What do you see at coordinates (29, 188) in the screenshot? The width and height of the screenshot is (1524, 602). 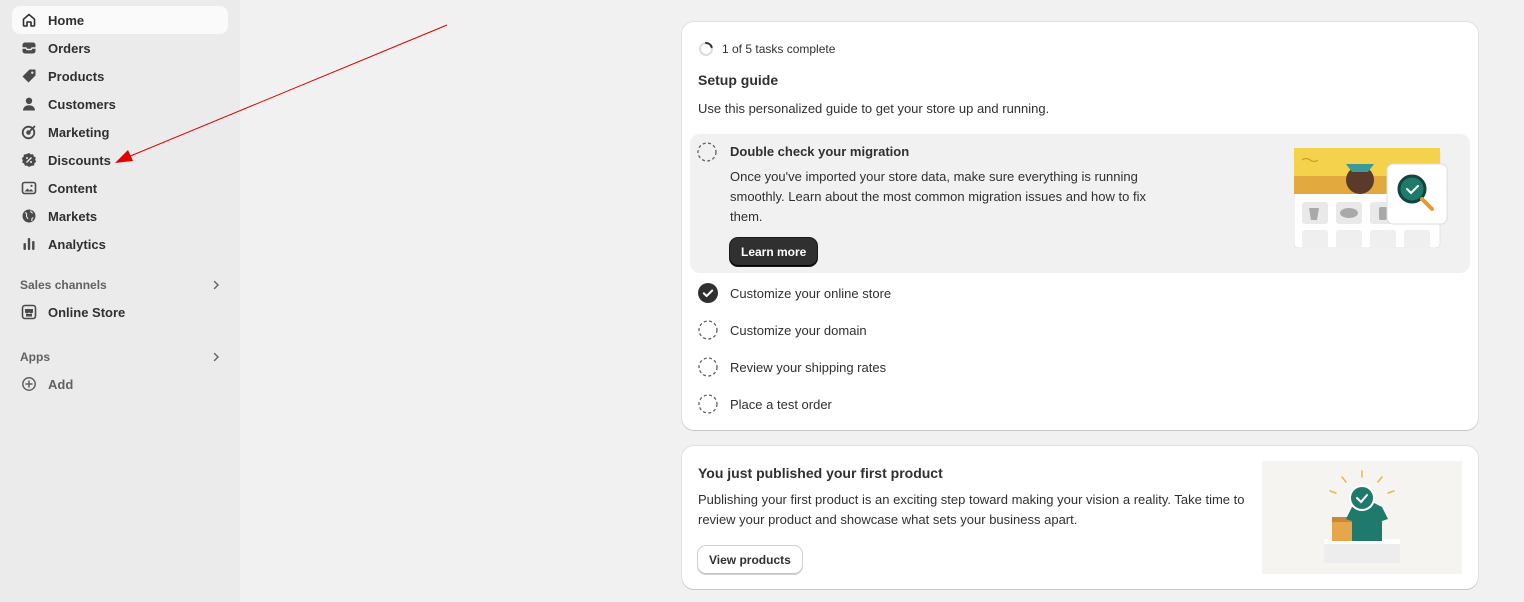 I see `image-icon` at bounding box center [29, 188].